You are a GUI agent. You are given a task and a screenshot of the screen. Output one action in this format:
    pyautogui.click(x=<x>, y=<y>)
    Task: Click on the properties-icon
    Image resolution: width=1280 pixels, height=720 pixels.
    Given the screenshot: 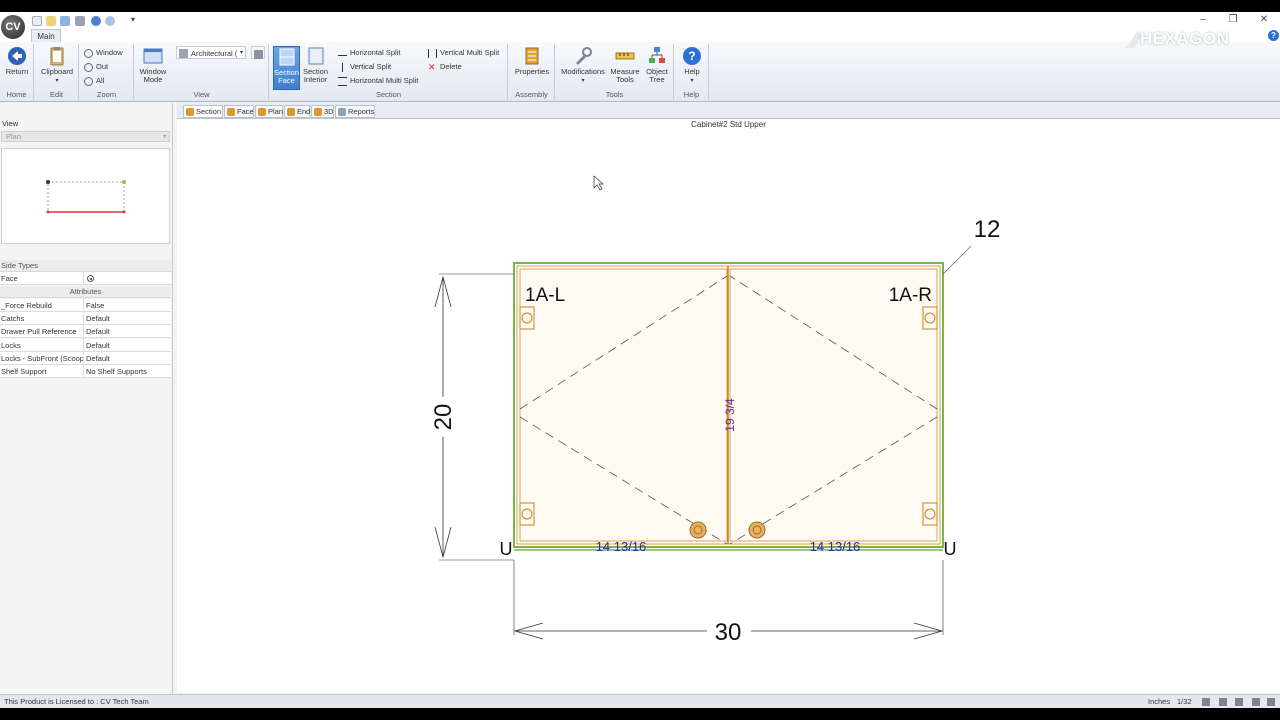 What is the action you would take?
    pyautogui.click(x=532, y=56)
    